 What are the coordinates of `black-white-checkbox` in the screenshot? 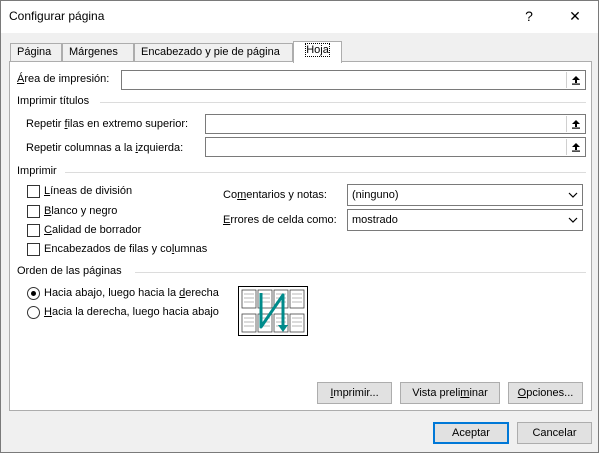 It's located at (33, 211).